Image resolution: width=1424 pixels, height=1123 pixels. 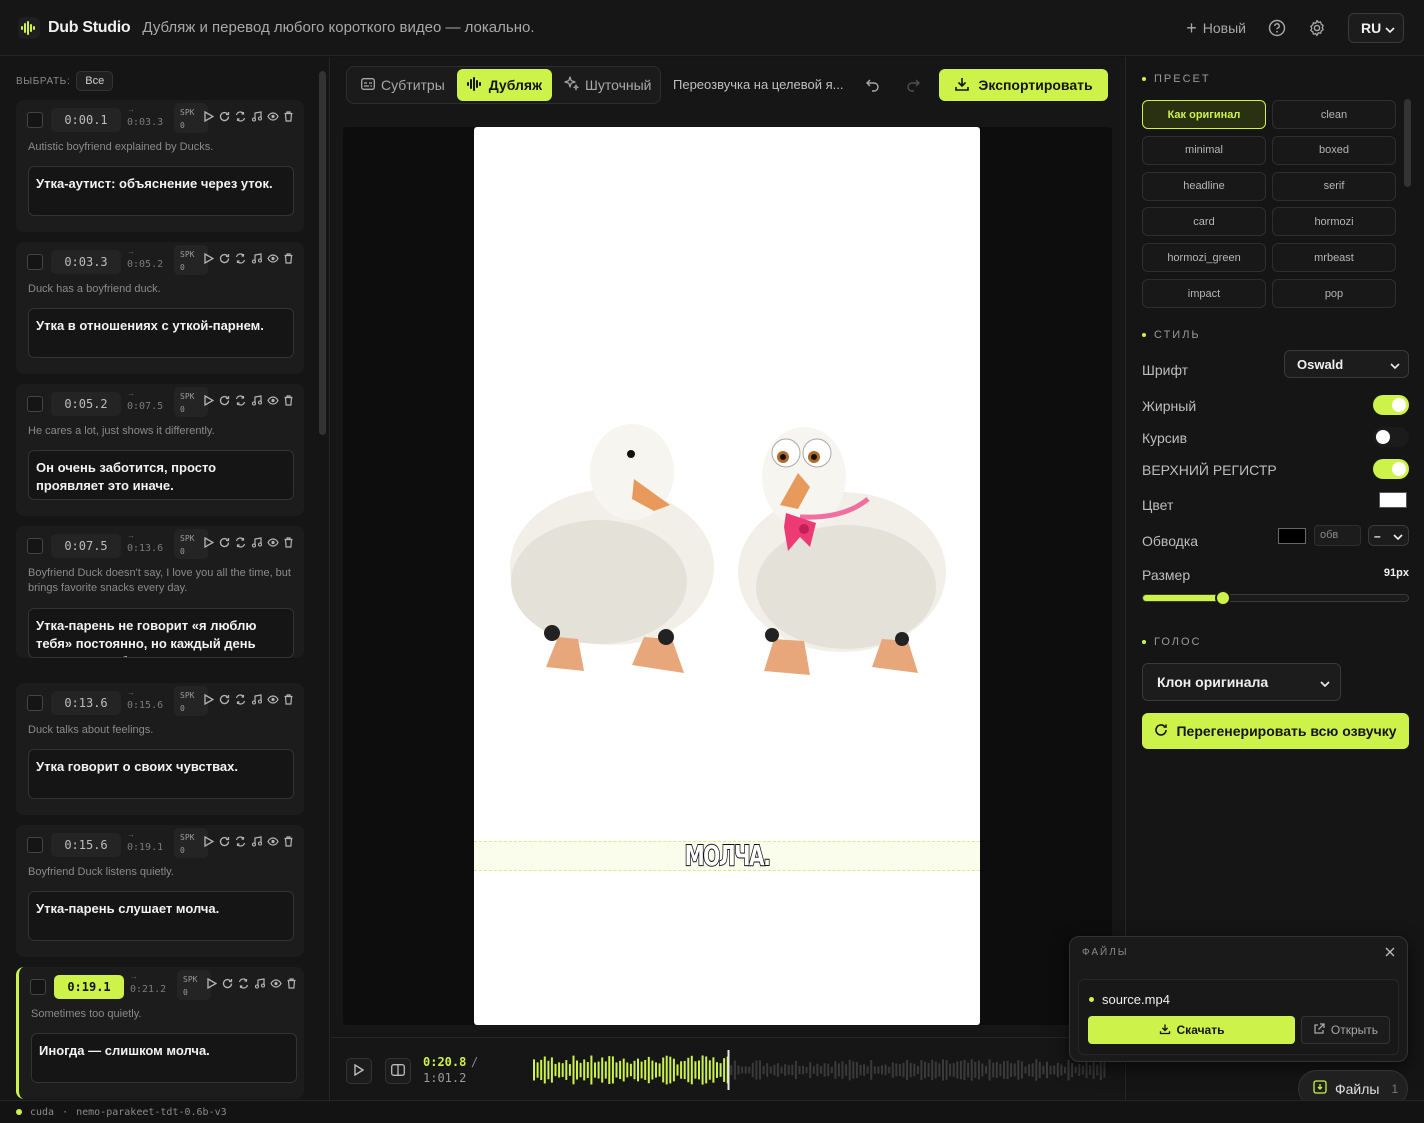 What do you see at coordinates (1317, 28) in the screenshot?
I see `settings-gear-icon` at bounding box center [1317, 28].